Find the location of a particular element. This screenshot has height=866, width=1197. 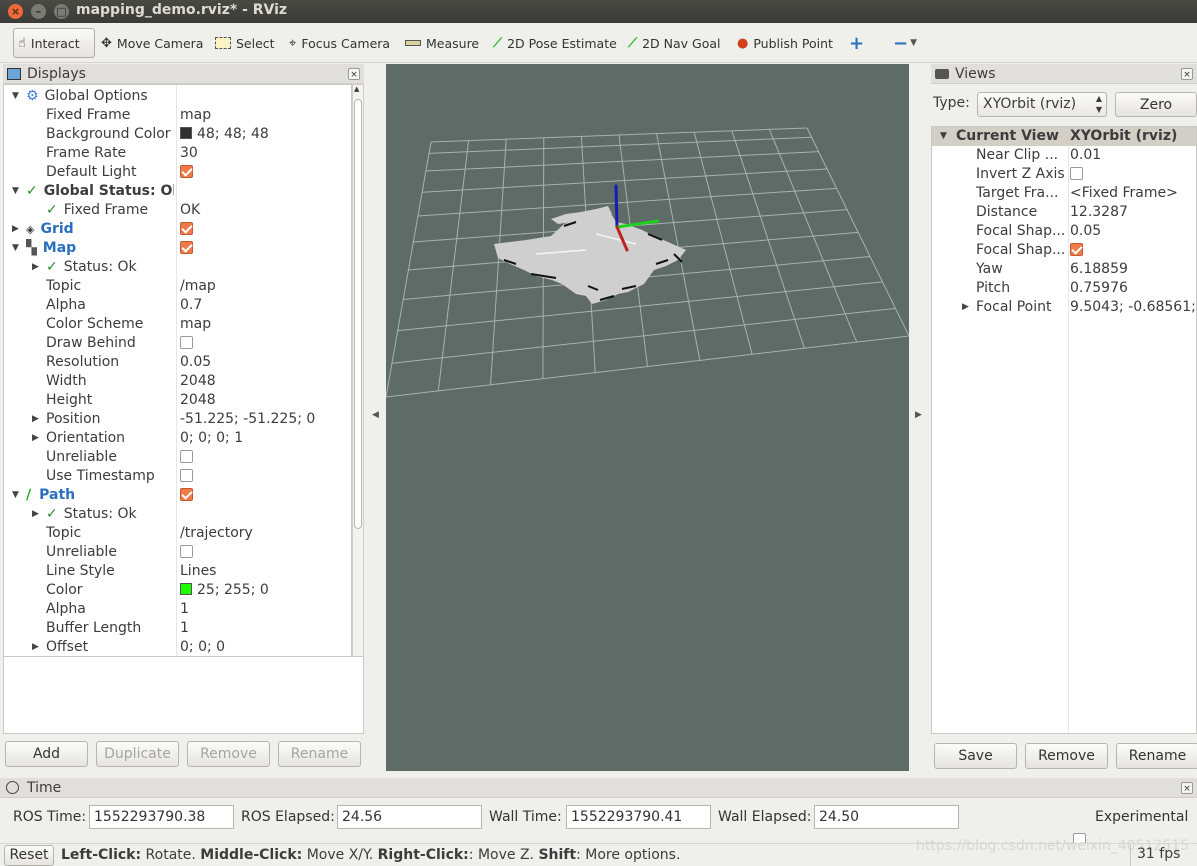

displays-close-icon: × is located at coordinates (354, 74).